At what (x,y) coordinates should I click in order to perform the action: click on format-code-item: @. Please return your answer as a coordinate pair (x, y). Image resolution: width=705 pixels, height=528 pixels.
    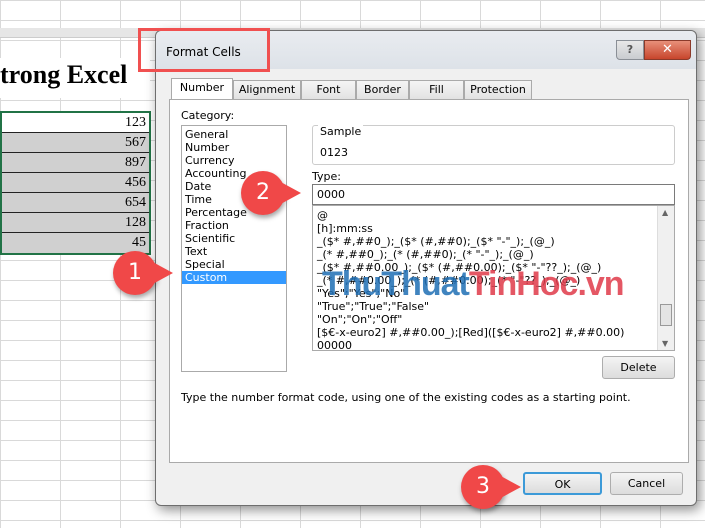
    Looking at the image, I should click on (493, 215).